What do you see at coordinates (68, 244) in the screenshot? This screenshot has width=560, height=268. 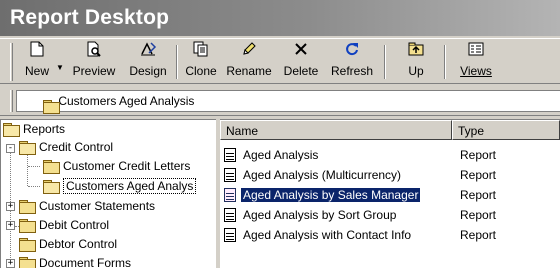 I see `tree-item-debtor-control: Debtor Control` at bounding box center [68, 244].